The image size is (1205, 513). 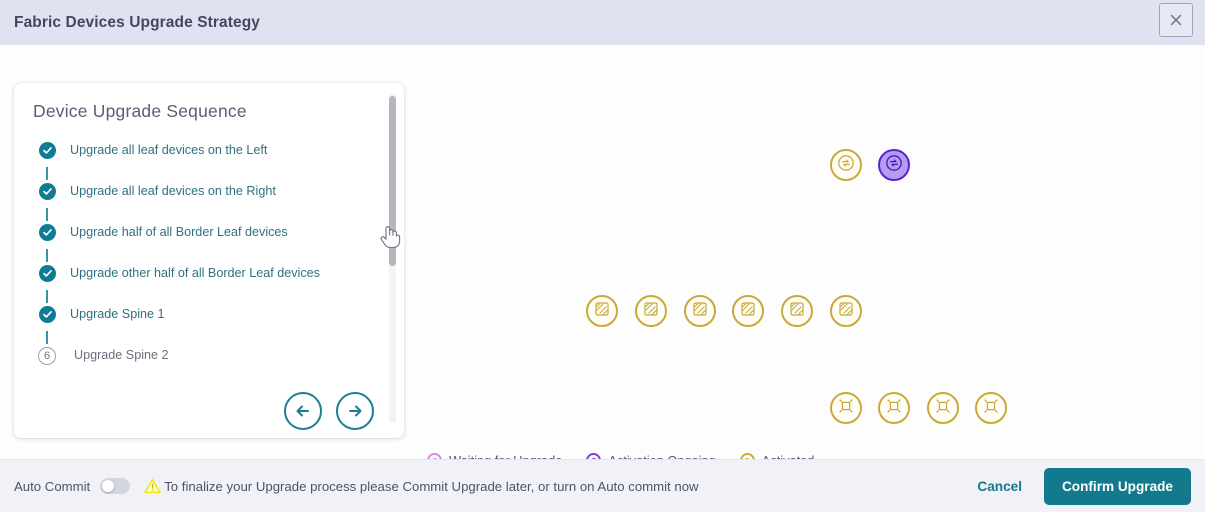 What do you see at coordinates (115, 486) in the screenshot?
I see `auto-commit-toggle` at bounding box center [115, 486].